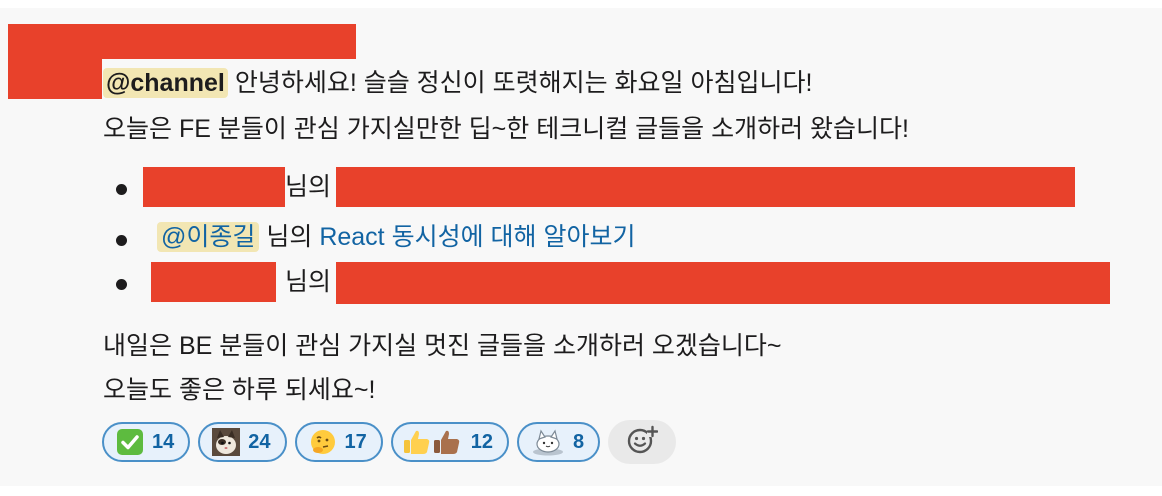 This screenshot has height=496, width=1162. I want to click on reaction-white-check-mark: 14, so click(146, 442).